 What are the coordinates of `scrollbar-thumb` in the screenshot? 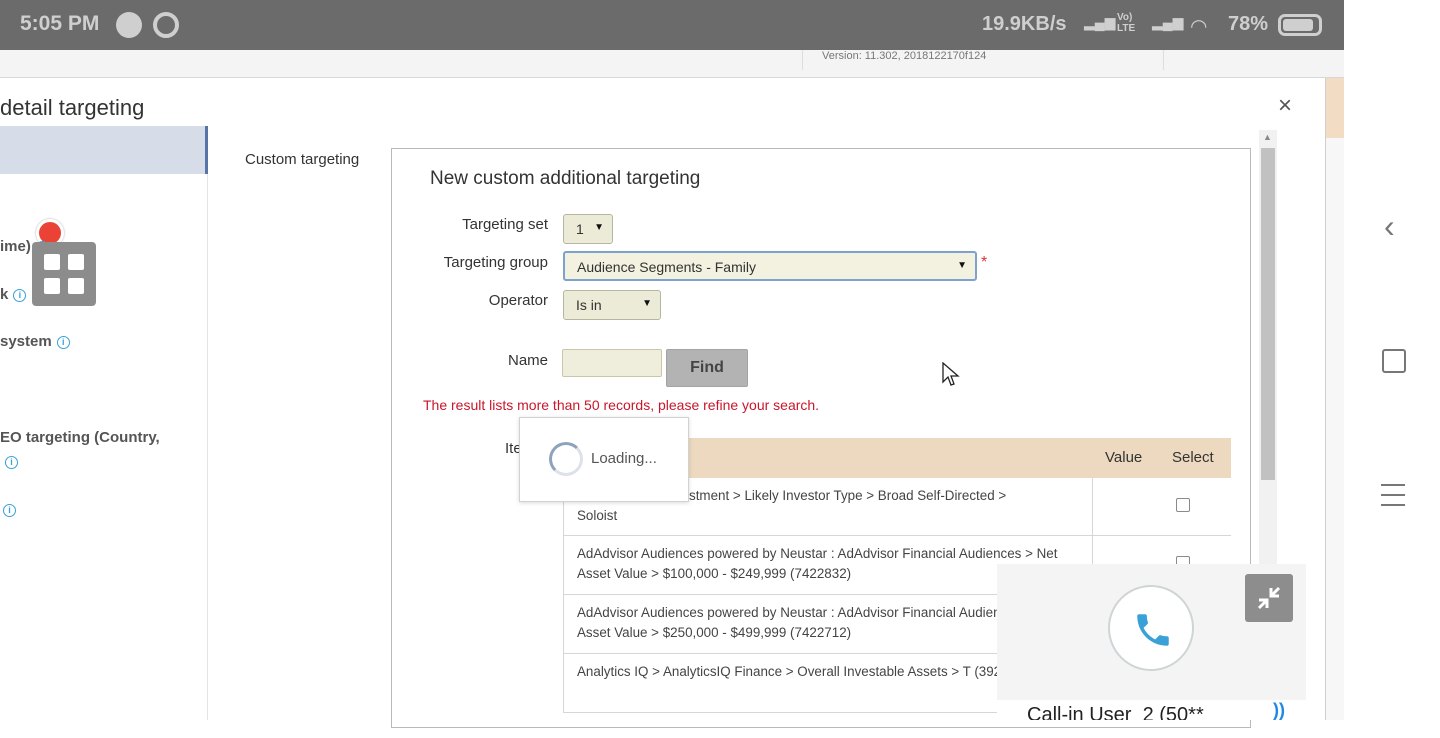 It's located at (1268, 314).